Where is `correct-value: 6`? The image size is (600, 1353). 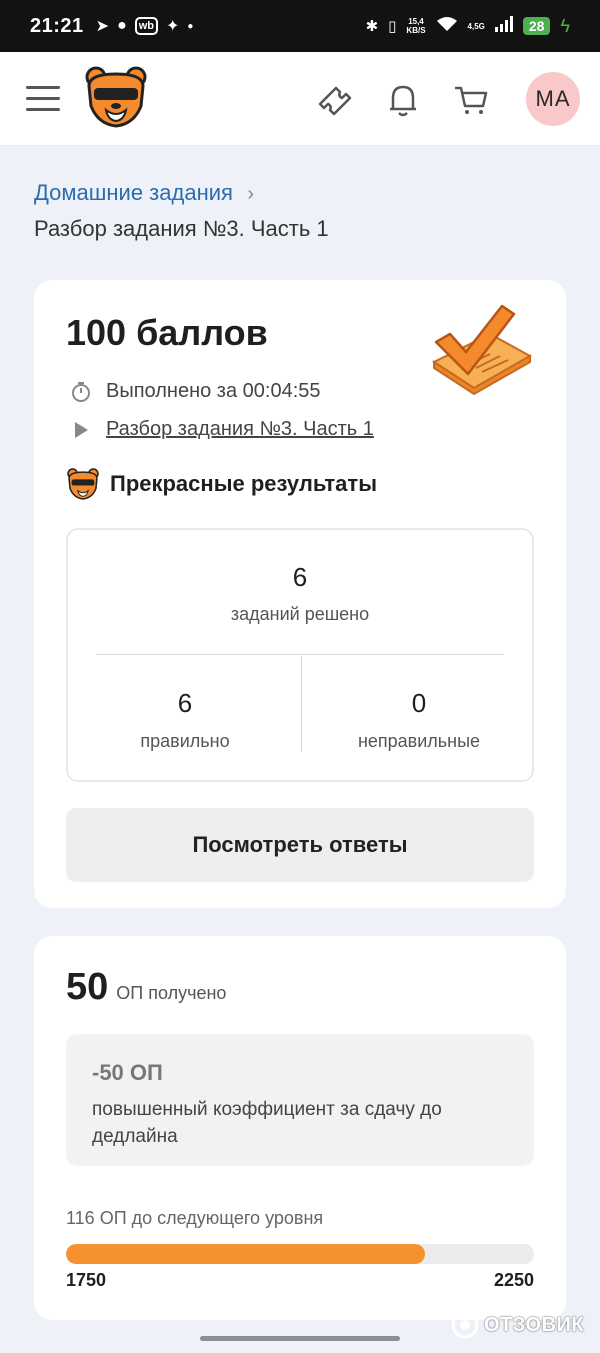
correct-value: 6 is located at coordinates (185, 703).